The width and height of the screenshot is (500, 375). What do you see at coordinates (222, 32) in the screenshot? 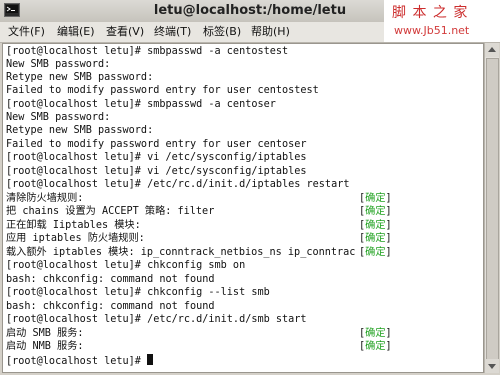
I see `menu-tabs: 标签(B)` at bounding box center [222, 32].